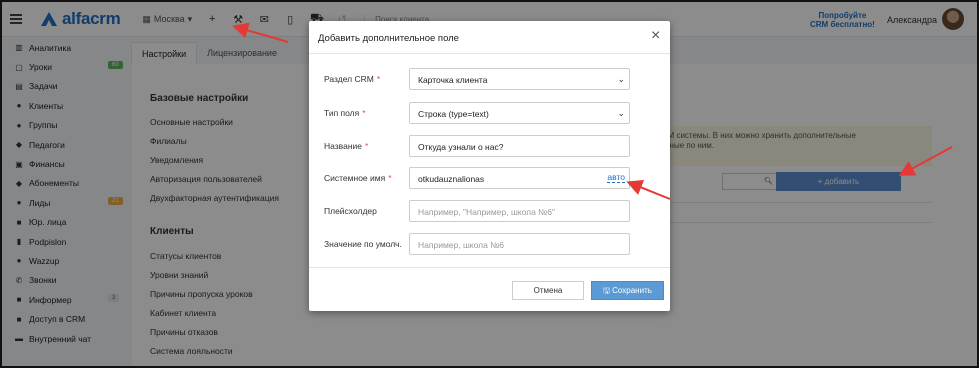 This screenshot has width=979, height=368. Describe the element at coordinates (352, 79) in the screenshot. I see `field-label: Раздел CRM *` at that location.